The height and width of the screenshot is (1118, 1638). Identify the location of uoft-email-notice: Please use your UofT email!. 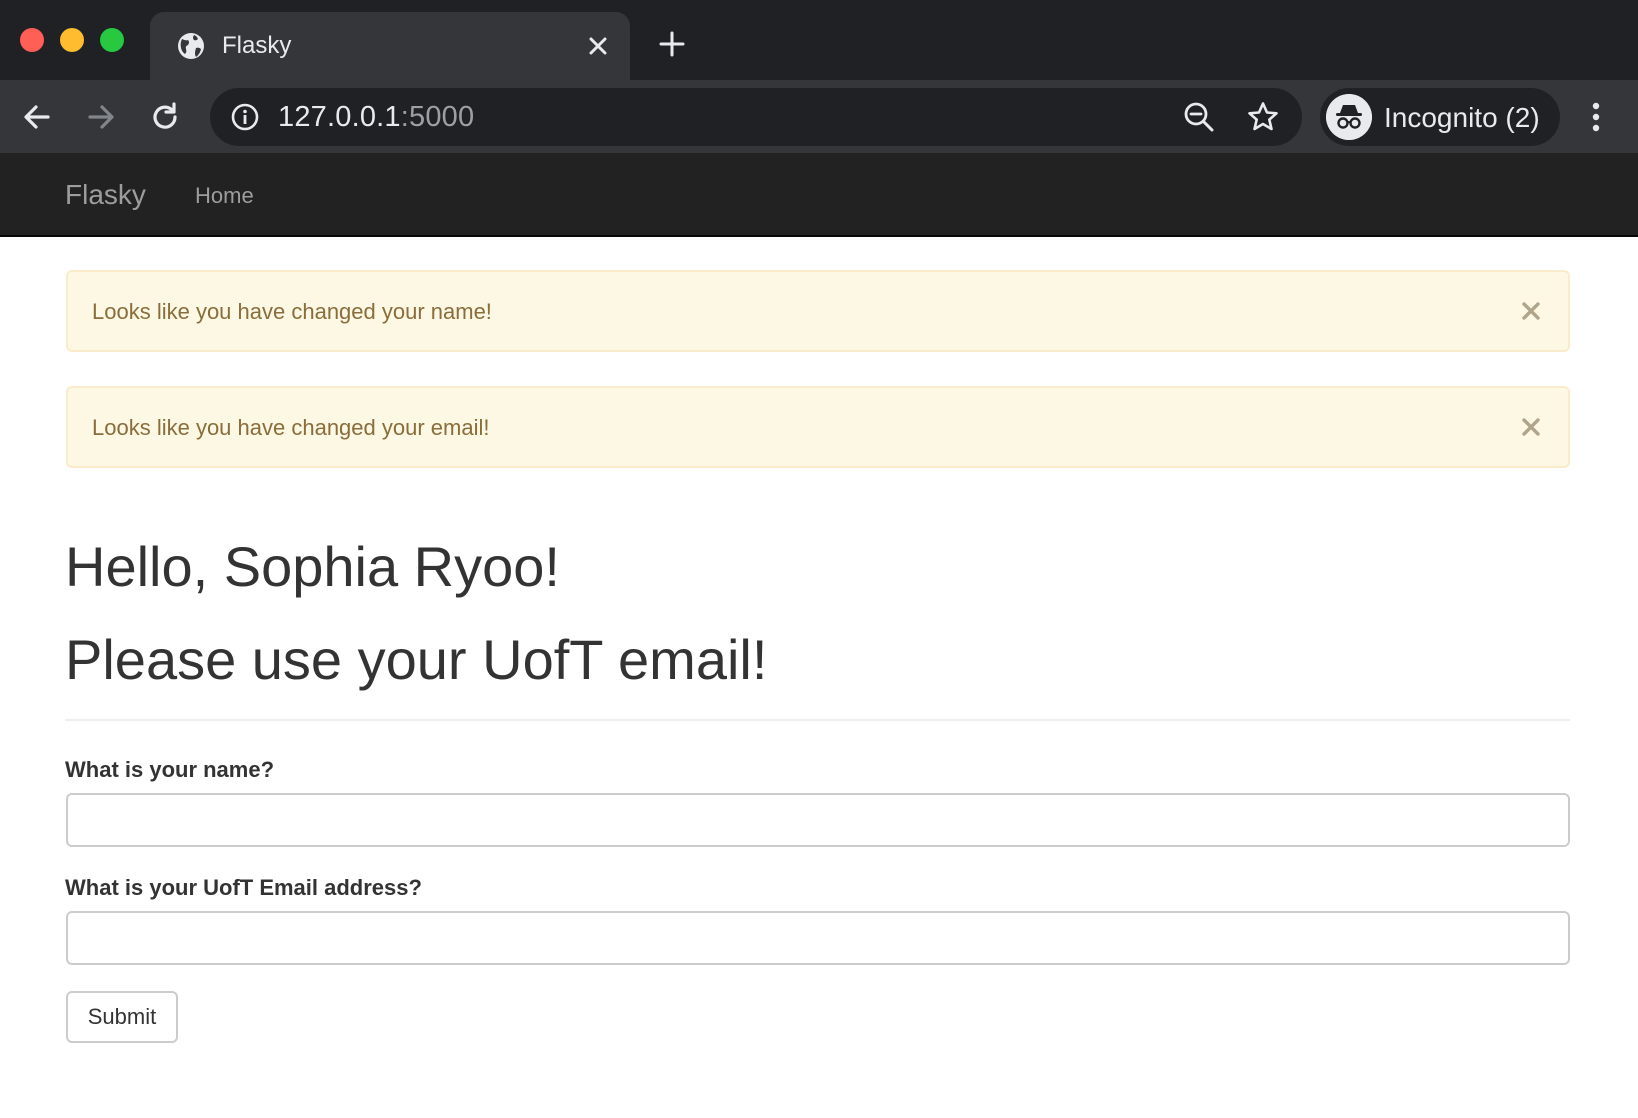
(416, 659).